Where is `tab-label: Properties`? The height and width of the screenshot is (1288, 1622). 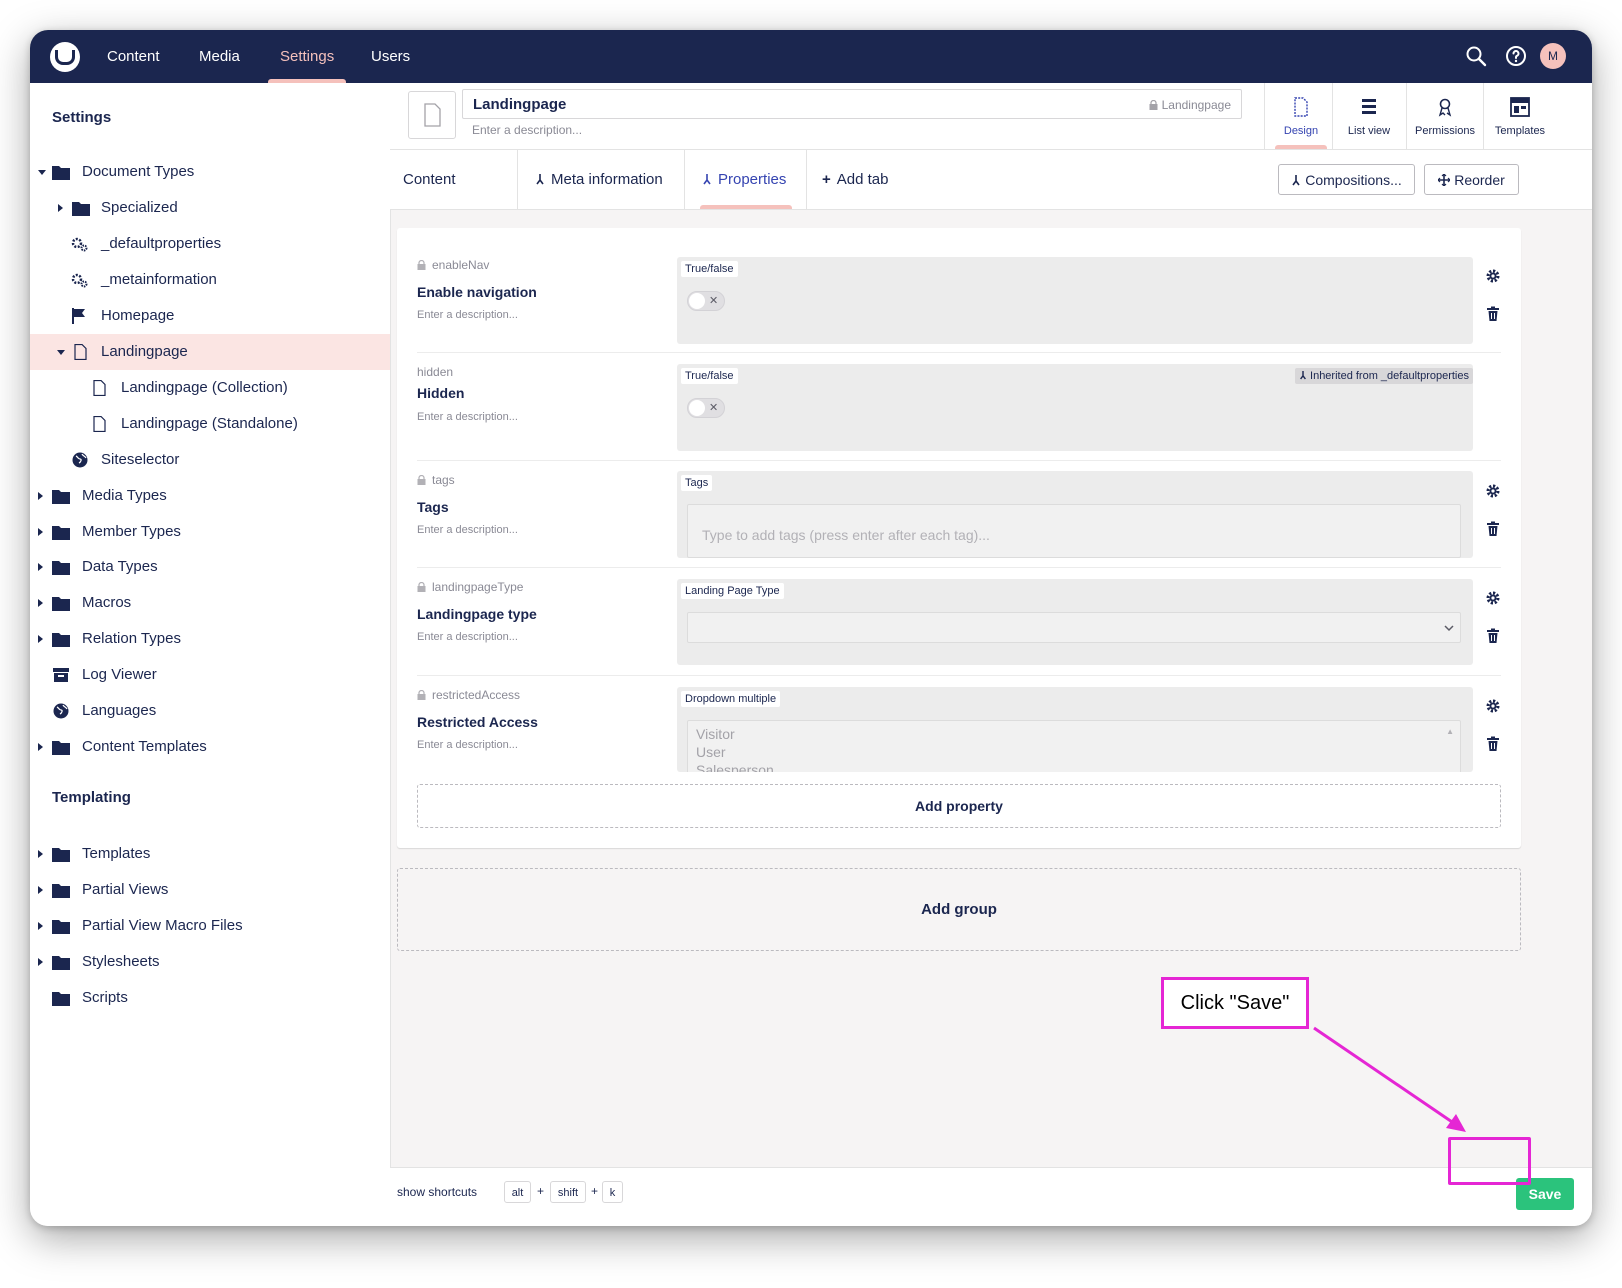 tab-label: Properties is located at coordinates (752, 179).